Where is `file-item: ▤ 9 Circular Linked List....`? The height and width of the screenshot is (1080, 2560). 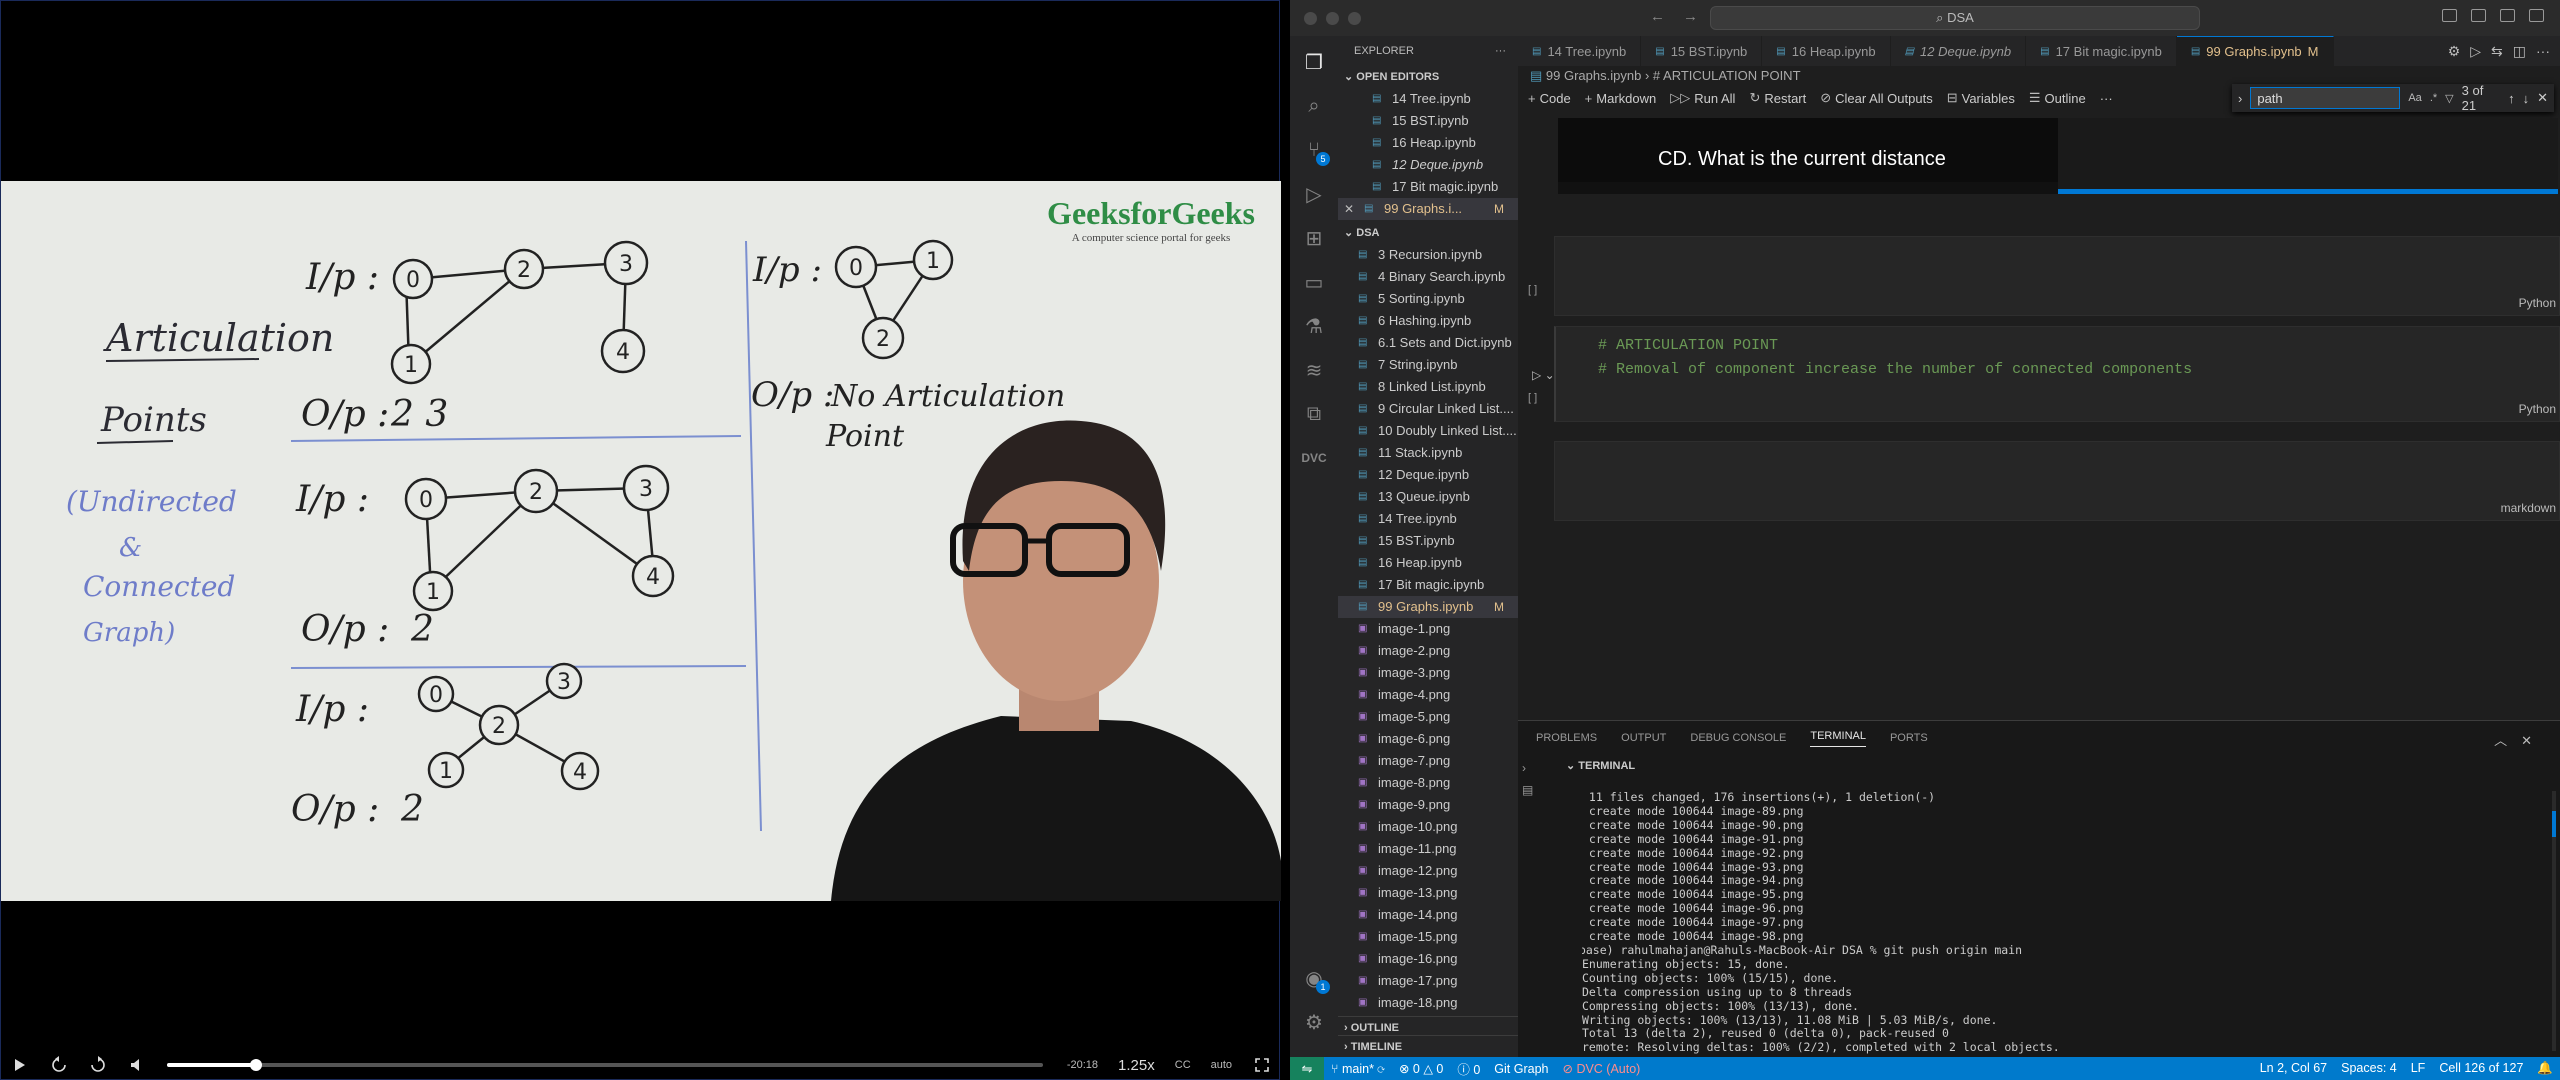 file-item: ▤ 9 Circular Linked List.... is located at coordinates (1428, 409).